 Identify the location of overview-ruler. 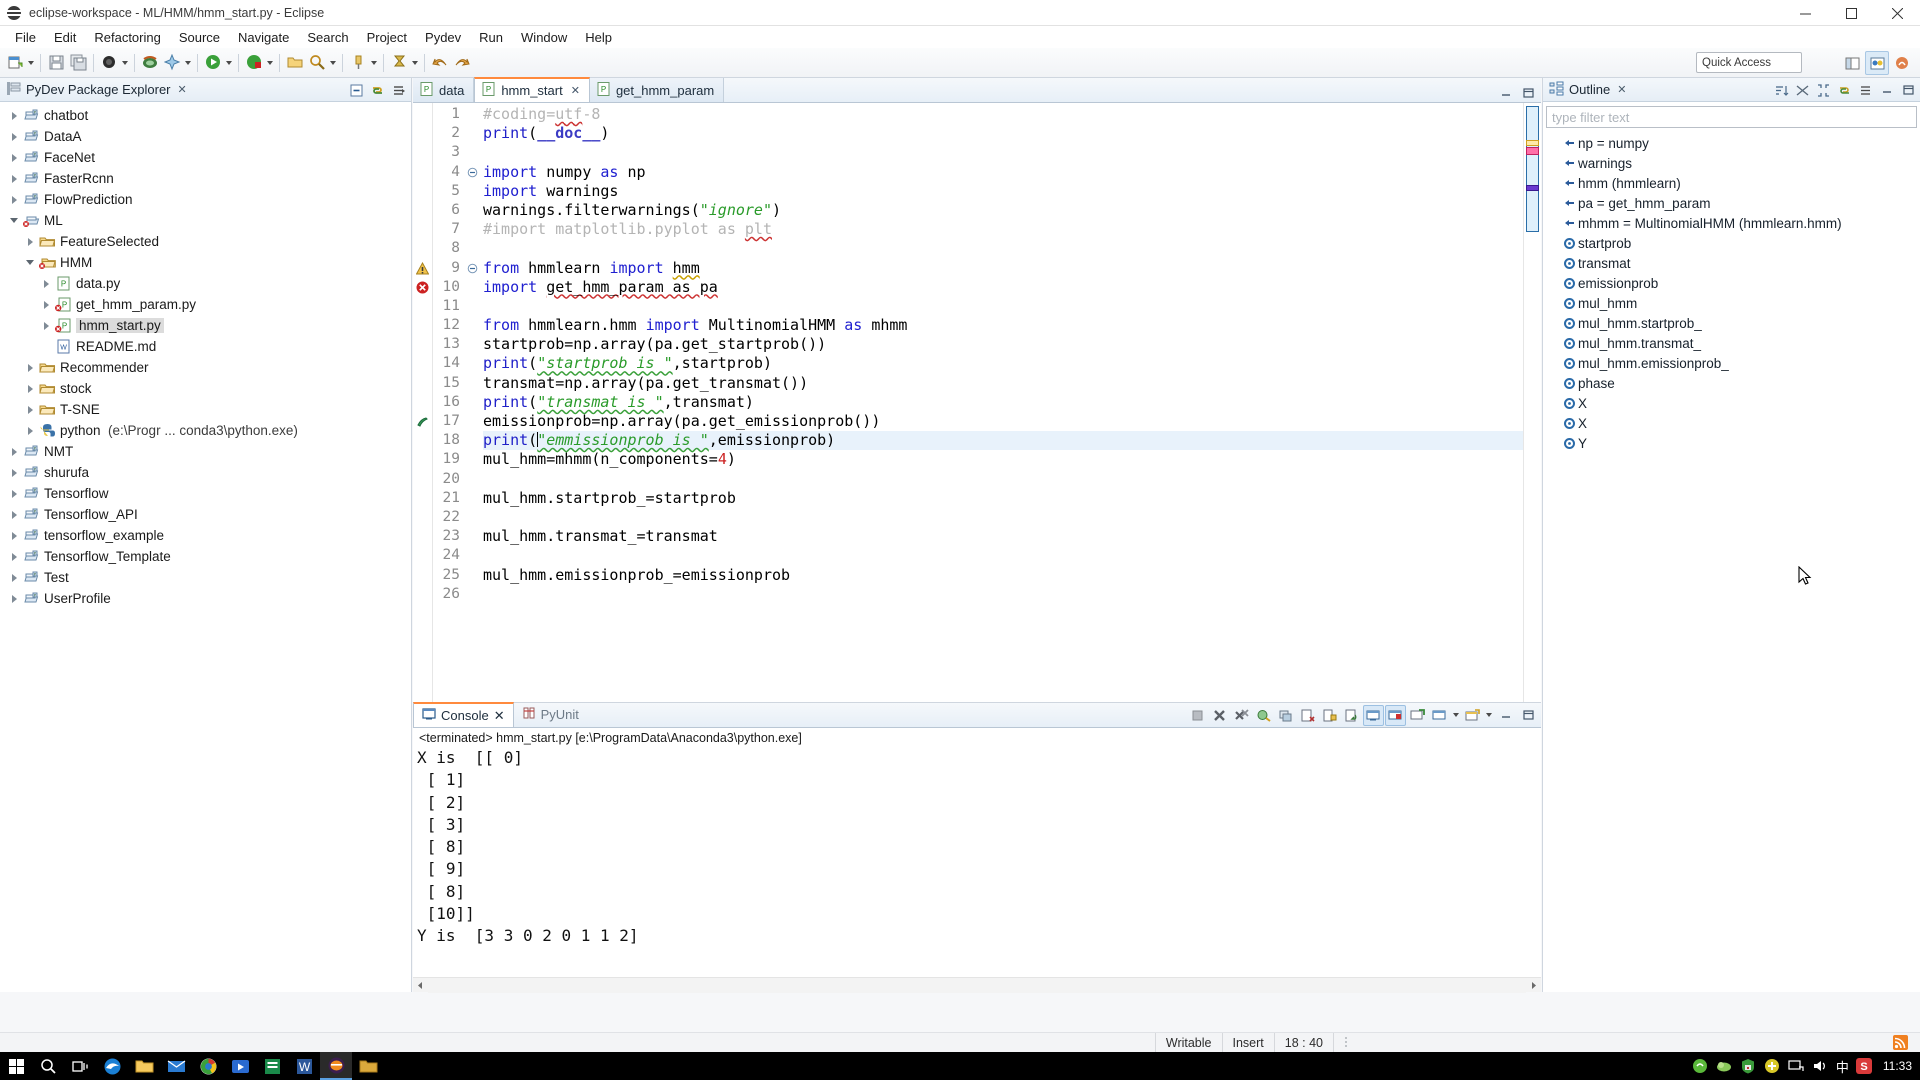
(1532, 422).